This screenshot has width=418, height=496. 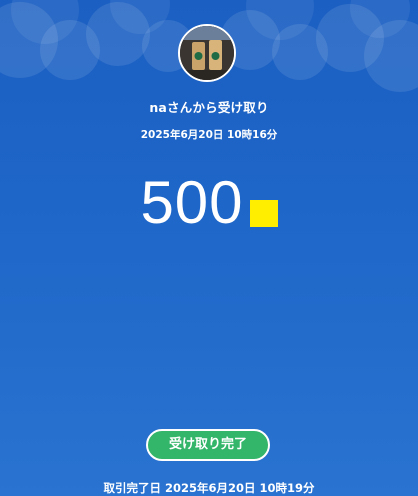 I want to click on avatar-photo, so click(x=207, y=53).